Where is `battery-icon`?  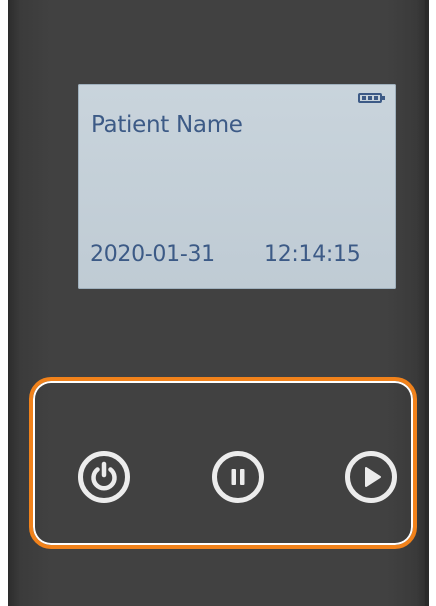
battery-icon is located at coordinates (371, 98).